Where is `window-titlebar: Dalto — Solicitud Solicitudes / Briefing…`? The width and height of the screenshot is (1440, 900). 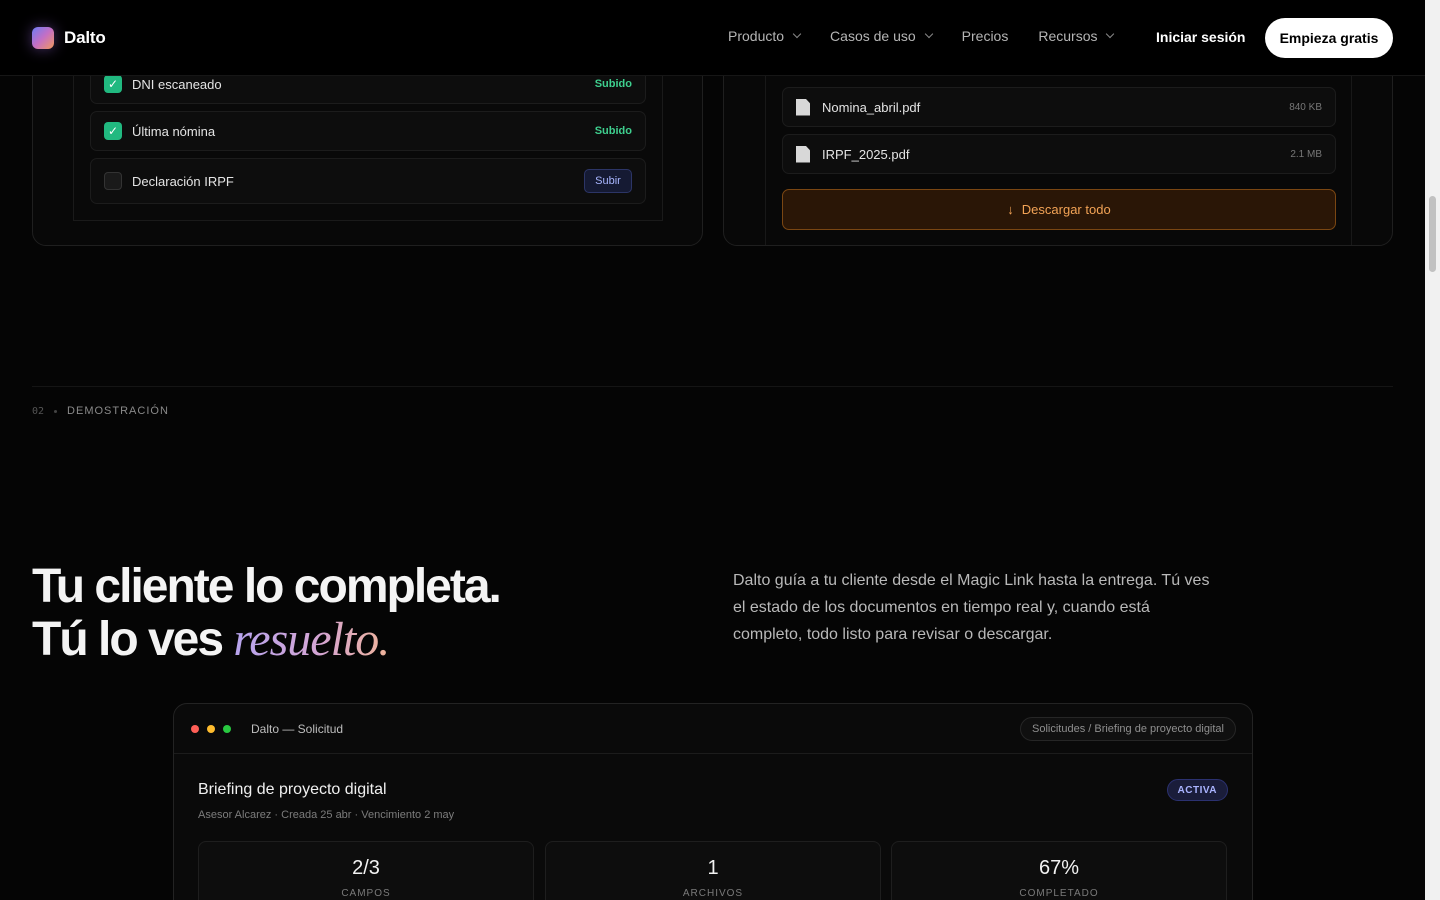 window-titlebar: Dalto — Solicitud Solicitudes / Briefing… is located at coordinates (713, 729).